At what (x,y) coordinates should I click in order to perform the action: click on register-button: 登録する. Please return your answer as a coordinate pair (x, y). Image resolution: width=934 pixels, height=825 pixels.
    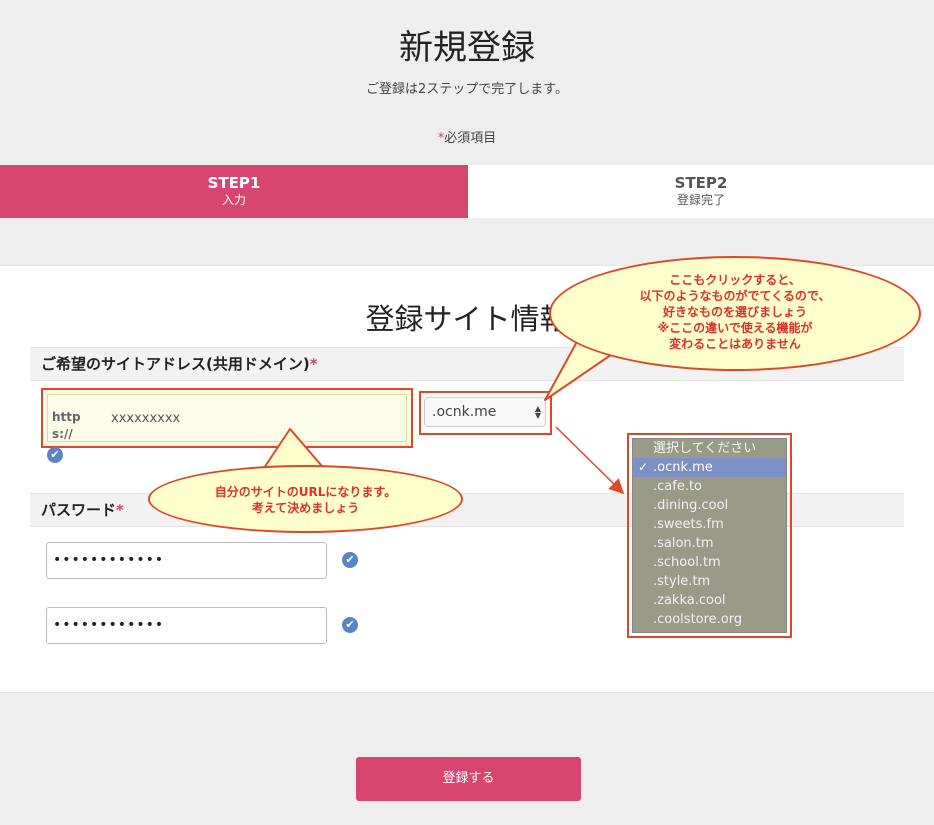
    Looking at the image, I should click on (468, 779).